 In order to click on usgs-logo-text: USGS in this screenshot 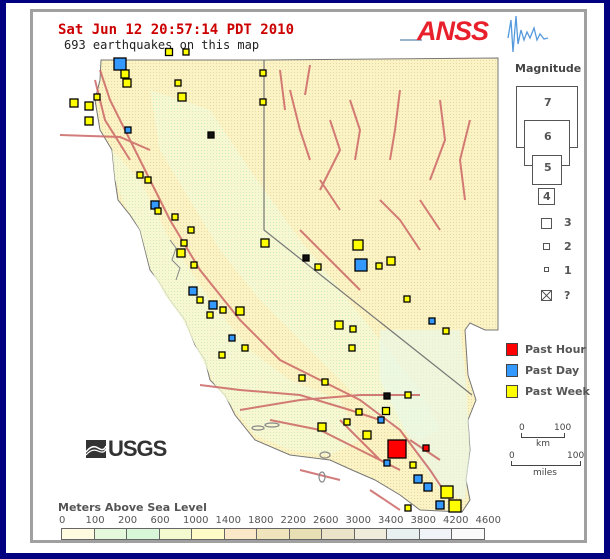, I will do `click(137, 448)`.